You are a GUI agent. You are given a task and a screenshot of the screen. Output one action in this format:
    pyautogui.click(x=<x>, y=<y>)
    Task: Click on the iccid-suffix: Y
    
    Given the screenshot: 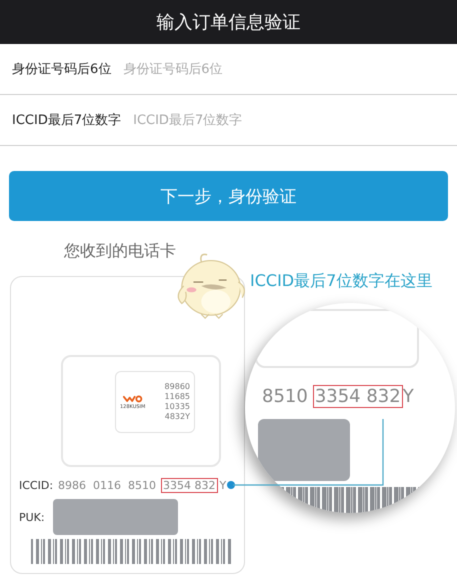 What is the action you would take?
    pyautogui.click(x=223, y=485)
    